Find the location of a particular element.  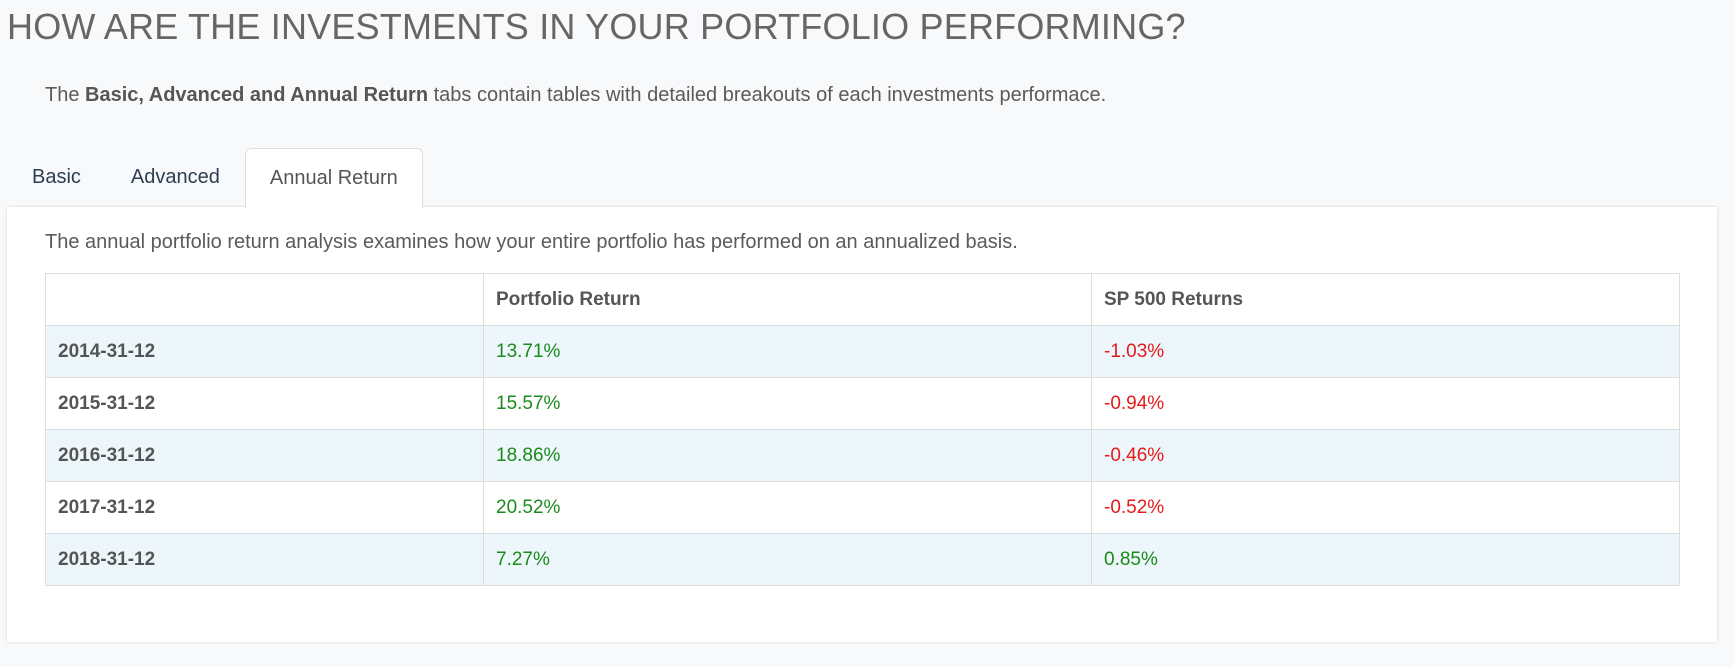

portfolio-return-cell: 18.86% is located at coordinates (787, 455).